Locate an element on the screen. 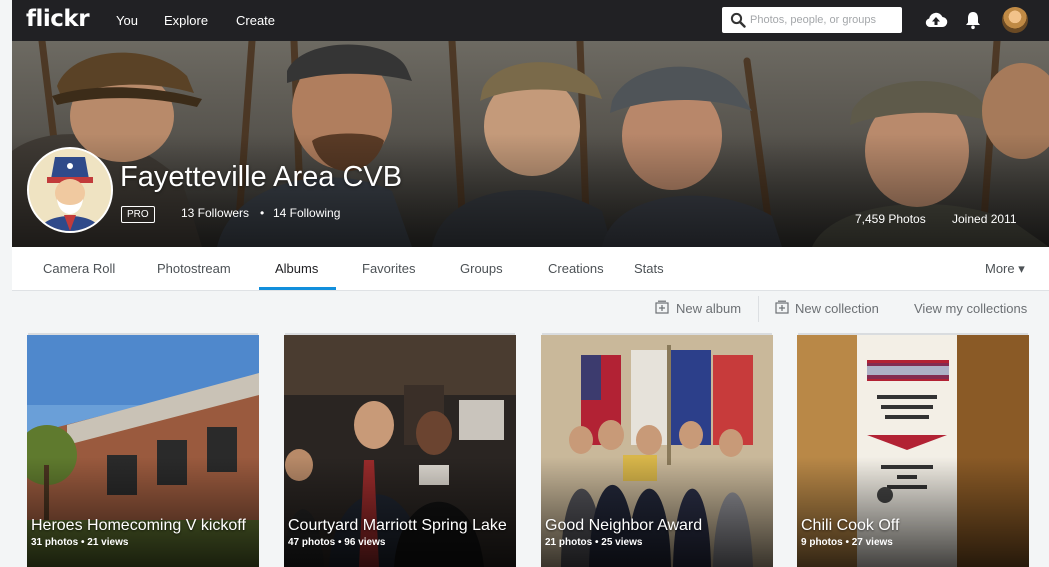 This screenshot has height=567, width=1049. profile-avatar is located at coordinates (70, 190).